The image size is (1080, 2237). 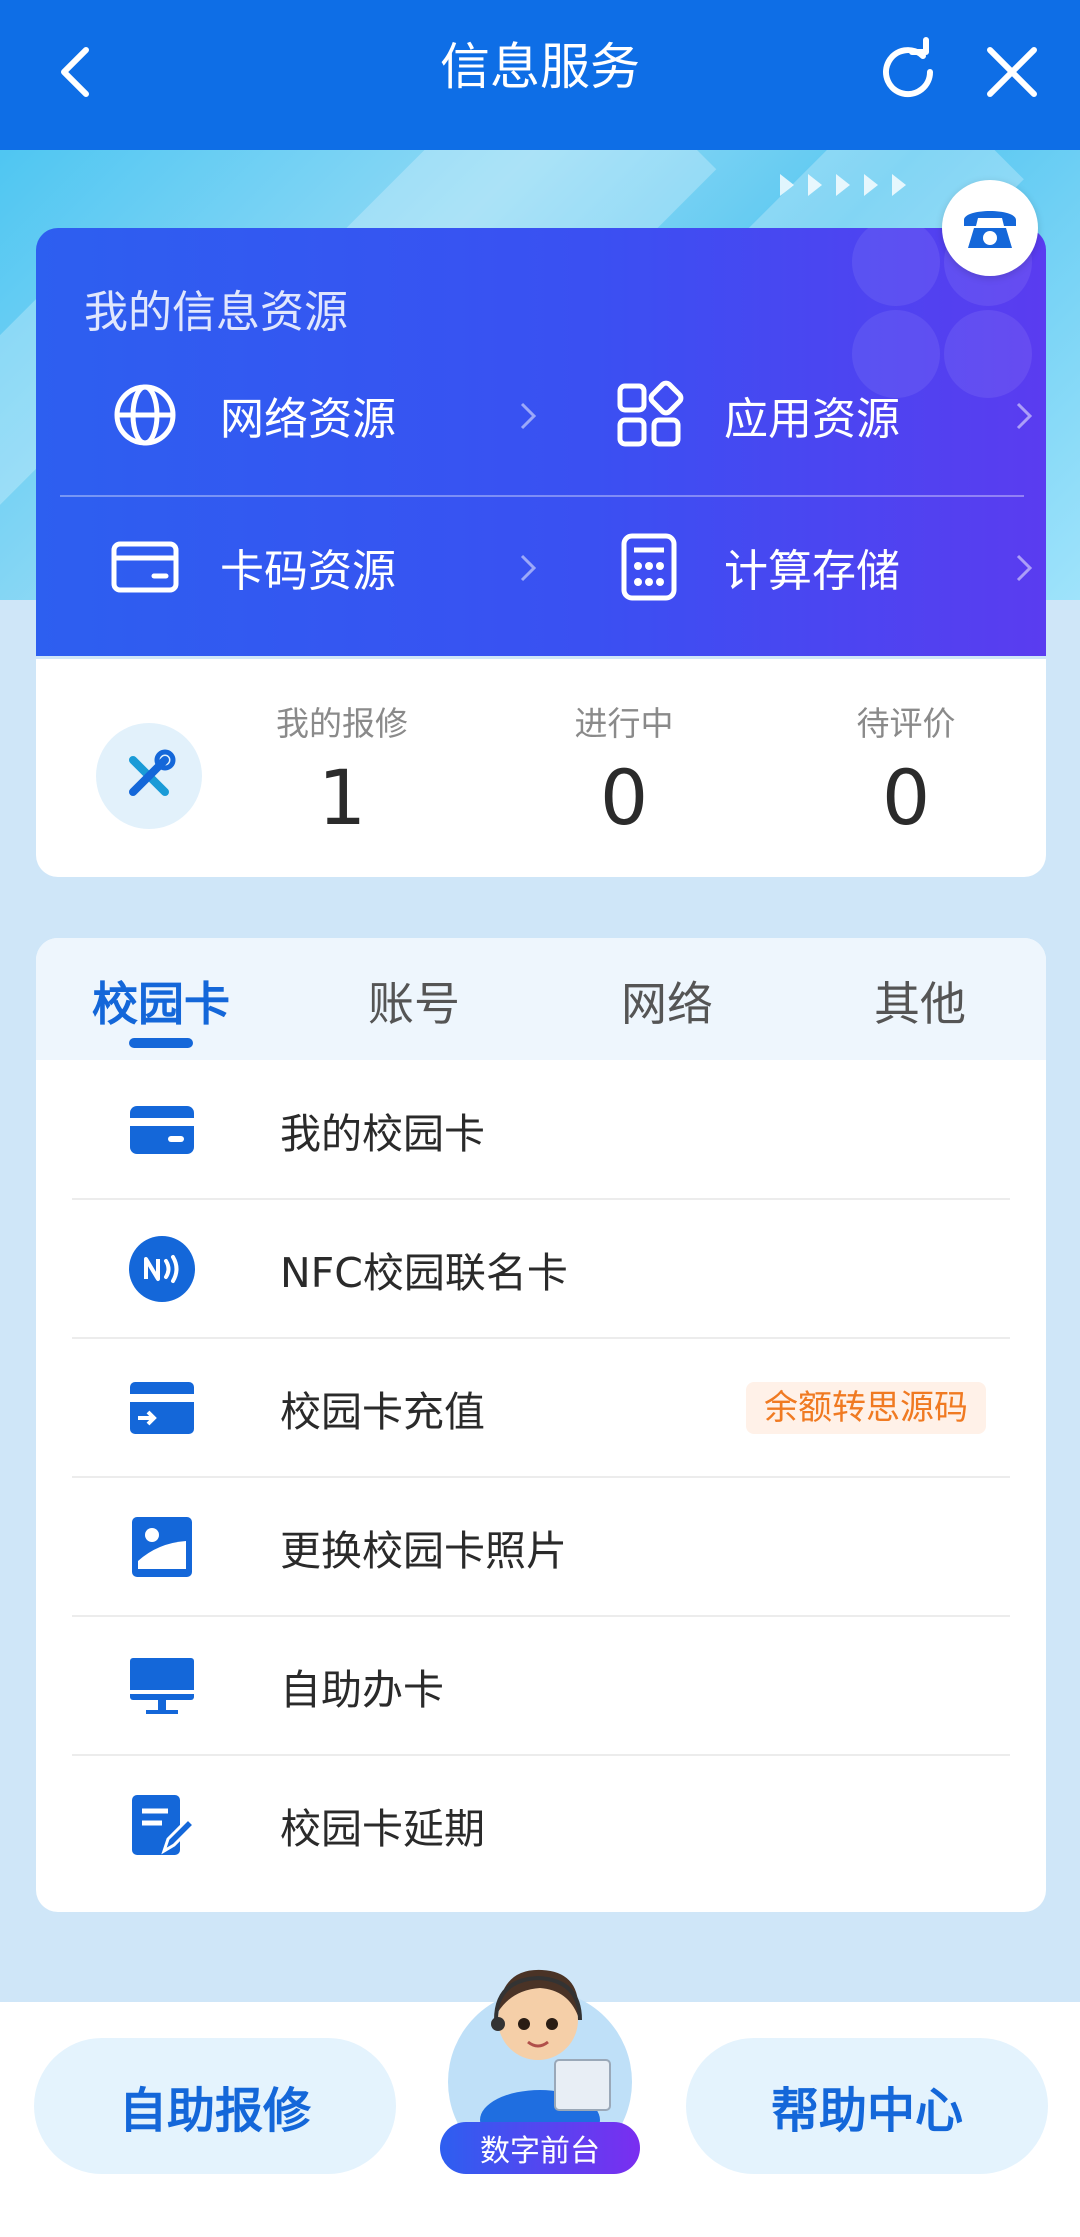 What do you see at coordinates (362, 1690) in the screenshot?
I see `list-item-label: 自助办卡` at bounding box center [362, 1690].